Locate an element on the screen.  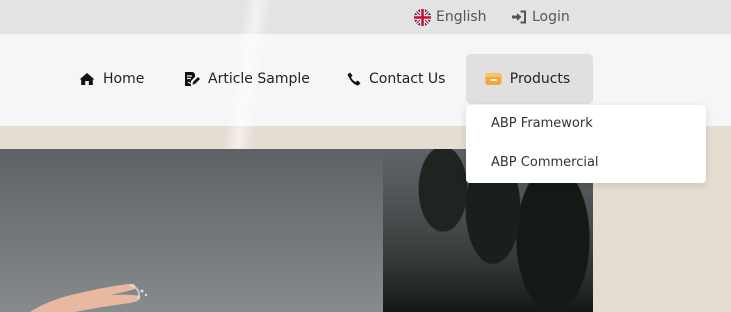
nav-item-contact-us: Contact Us is located at coordinates (396, 79).